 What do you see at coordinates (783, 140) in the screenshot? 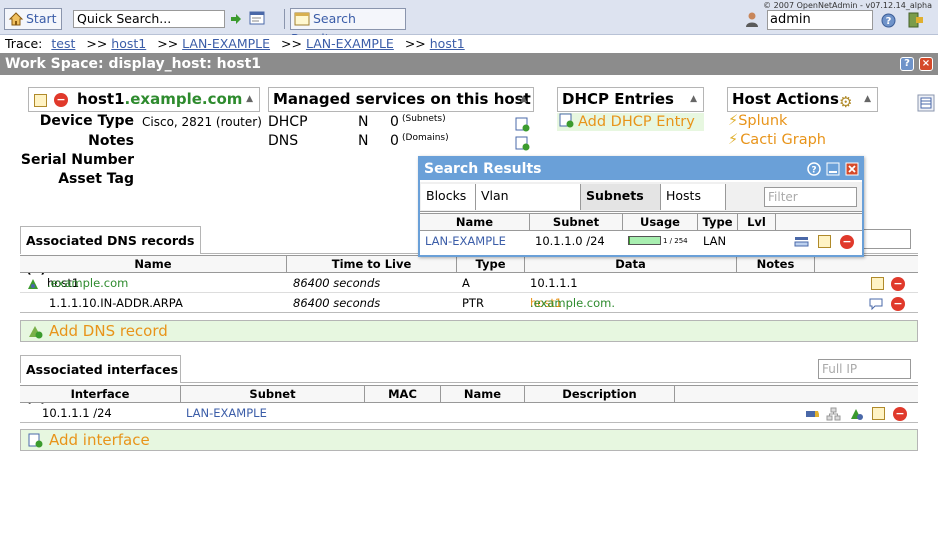
I see `action-label: Cacti Graph` at bounding box center [783, 140].